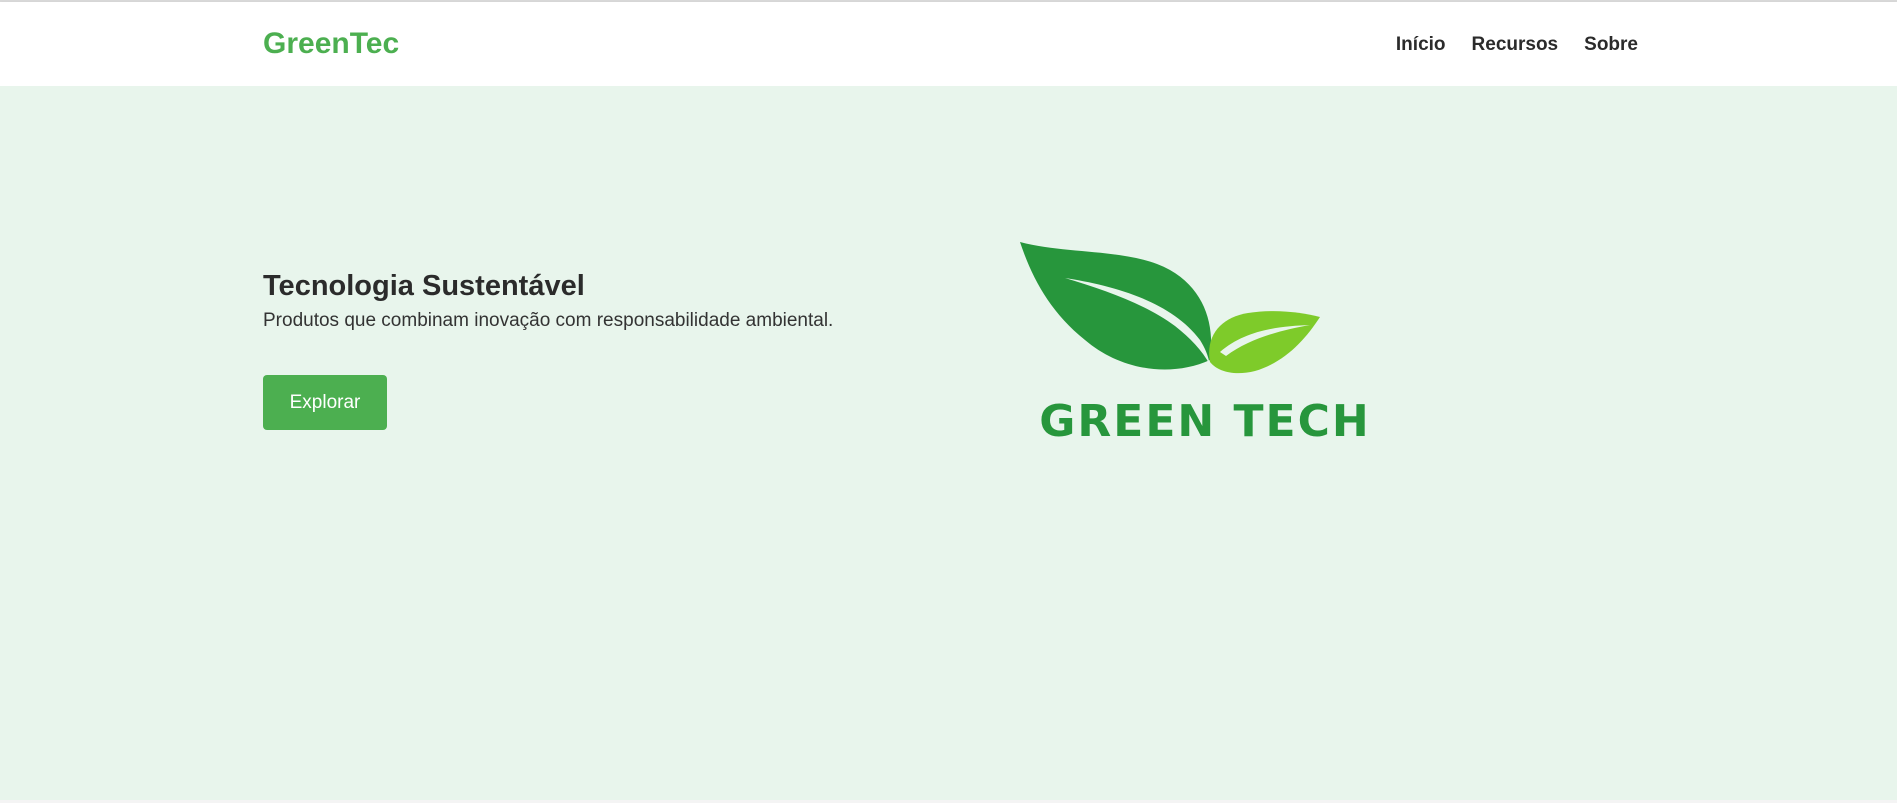 The height and width of the screenshot is (803, 1897). I want to click on explore-button: Explorar, so click(325, 402).